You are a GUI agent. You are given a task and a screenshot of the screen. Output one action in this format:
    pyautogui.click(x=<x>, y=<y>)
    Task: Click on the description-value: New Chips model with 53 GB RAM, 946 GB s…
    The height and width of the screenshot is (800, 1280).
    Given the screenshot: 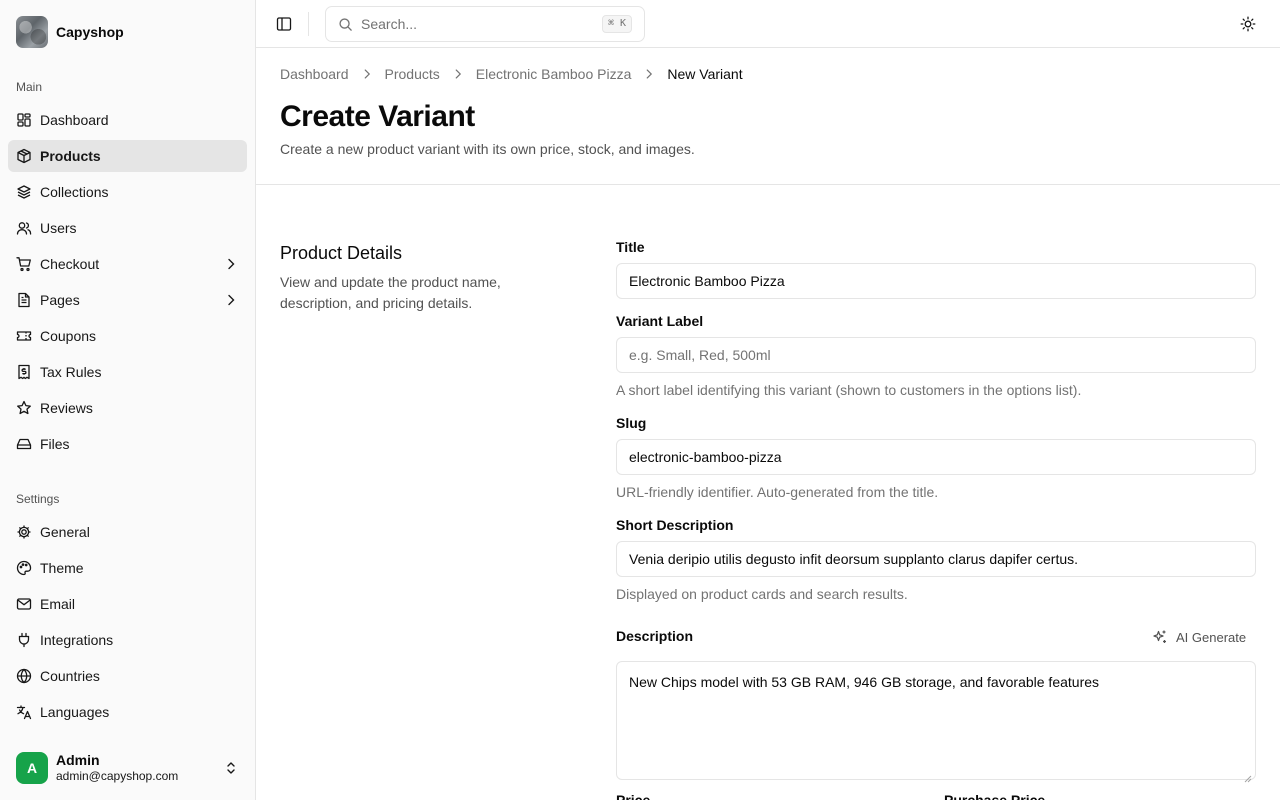 What is the action you would take?
    pyautogui.click(x=864, y=682)
    